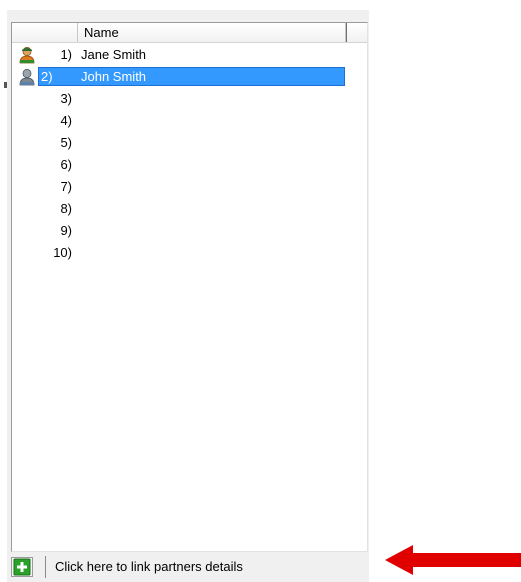 This screenshot has height=582, width=521. Describe the element at coordinates (45, 32) in the screenshot. I see `column-header-icon` at that location.